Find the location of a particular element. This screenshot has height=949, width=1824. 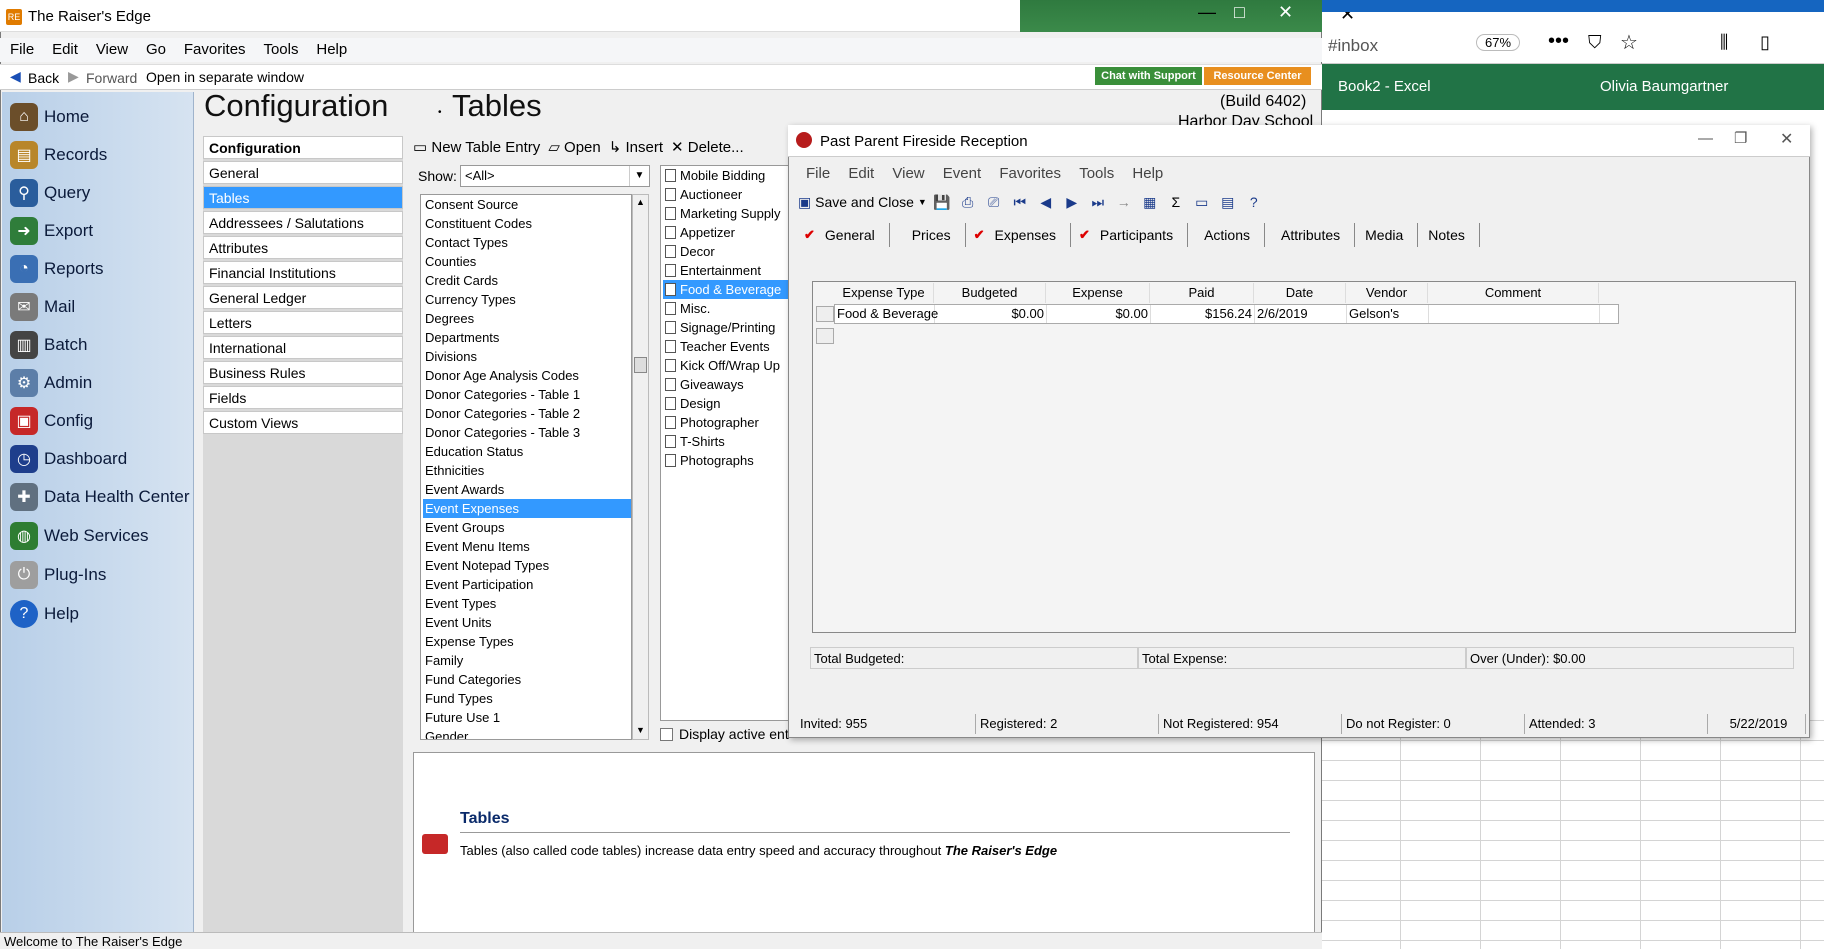

list-item: Currency Types is located at coordinates (527, 299).